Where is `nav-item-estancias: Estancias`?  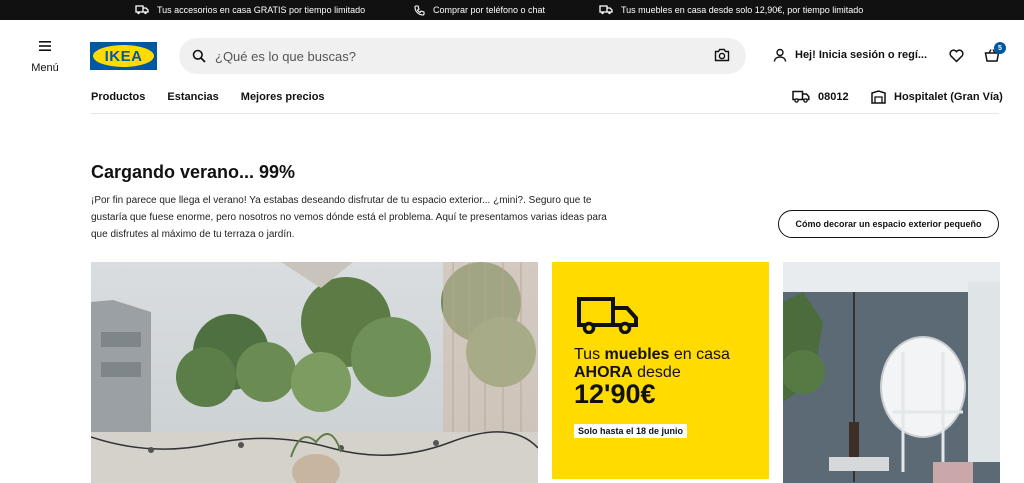
nav-item-estancias: Estancias is located at coordinates (192, 97).